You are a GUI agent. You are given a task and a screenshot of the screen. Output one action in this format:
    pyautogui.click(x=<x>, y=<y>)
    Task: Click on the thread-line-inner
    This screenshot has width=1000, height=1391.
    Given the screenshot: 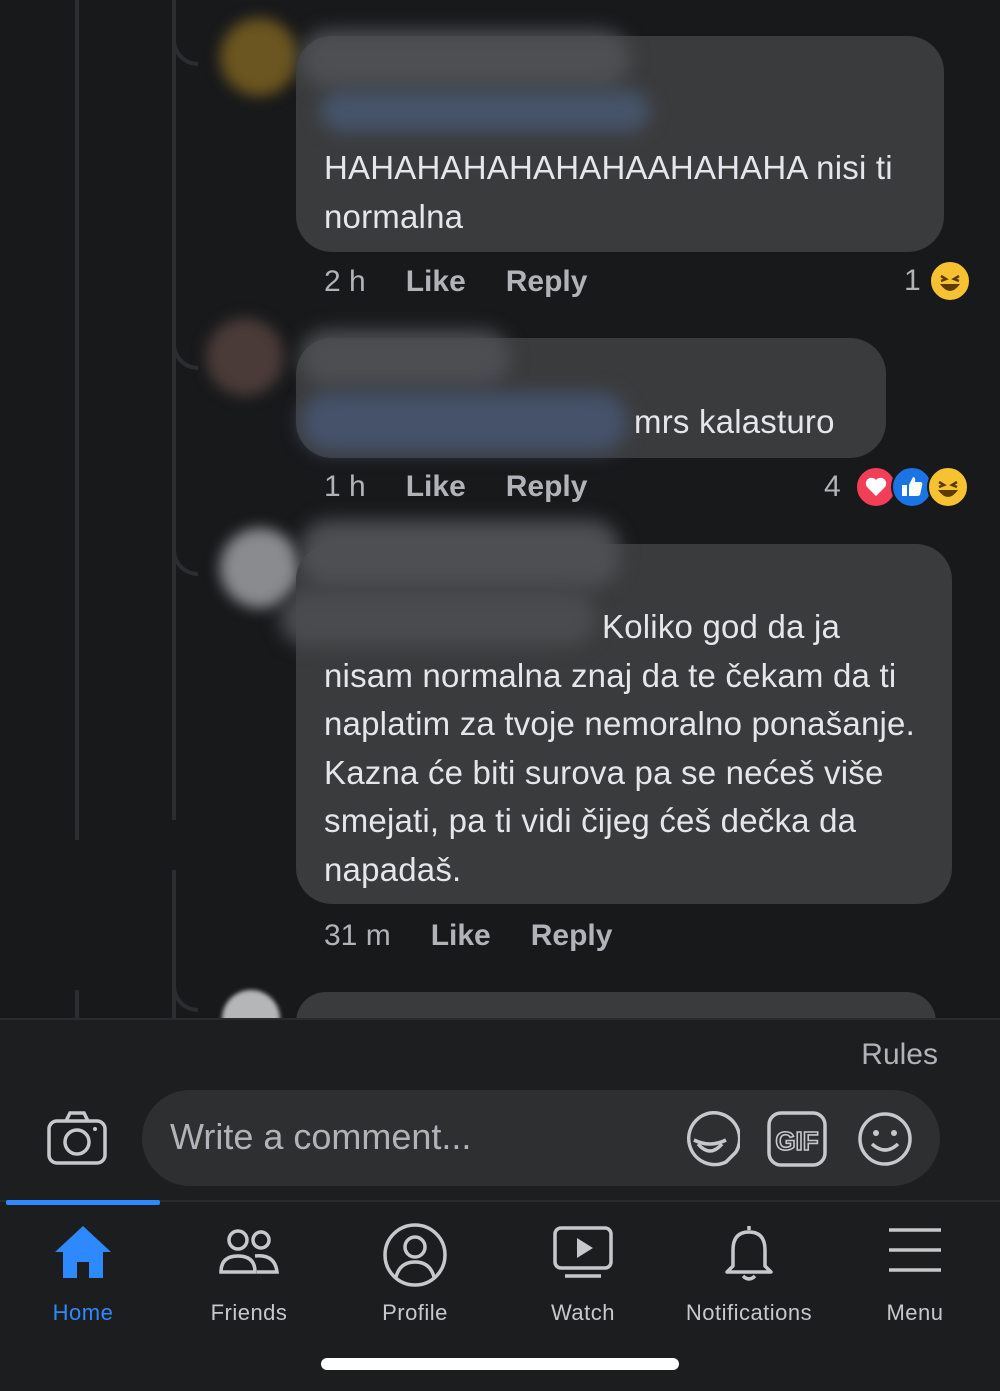 What is the action you would take?
    pyautogui.click(x=174, y=410)
    